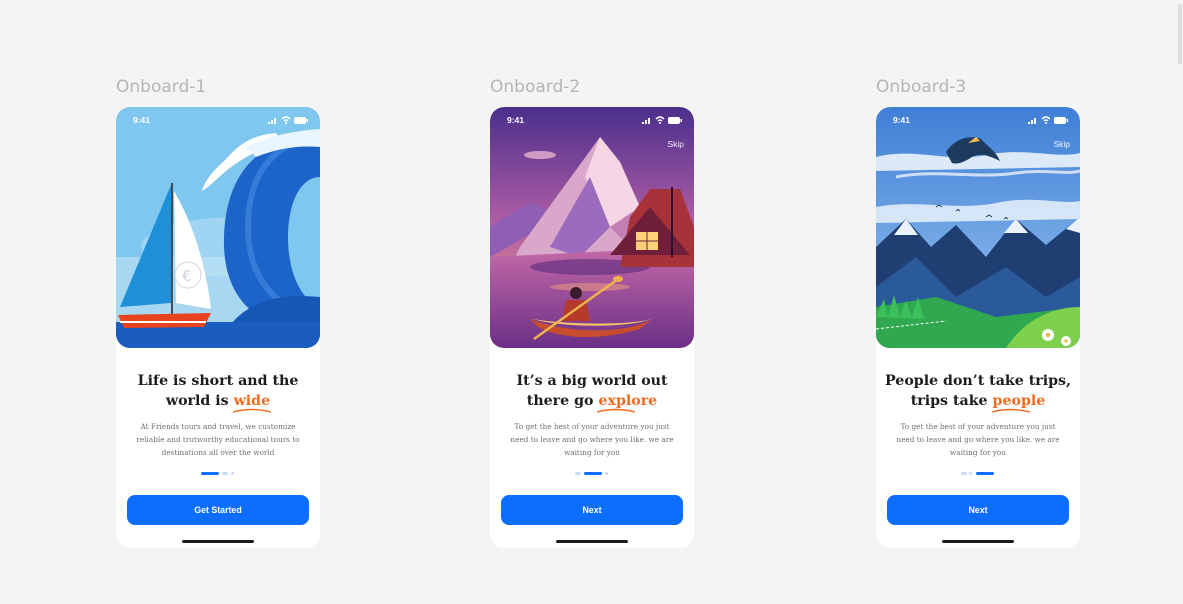 The height and width of the screenshot is (604, 1183). I want to click on frame-label-onboard-1: Onboard-1, so click(161, 87).